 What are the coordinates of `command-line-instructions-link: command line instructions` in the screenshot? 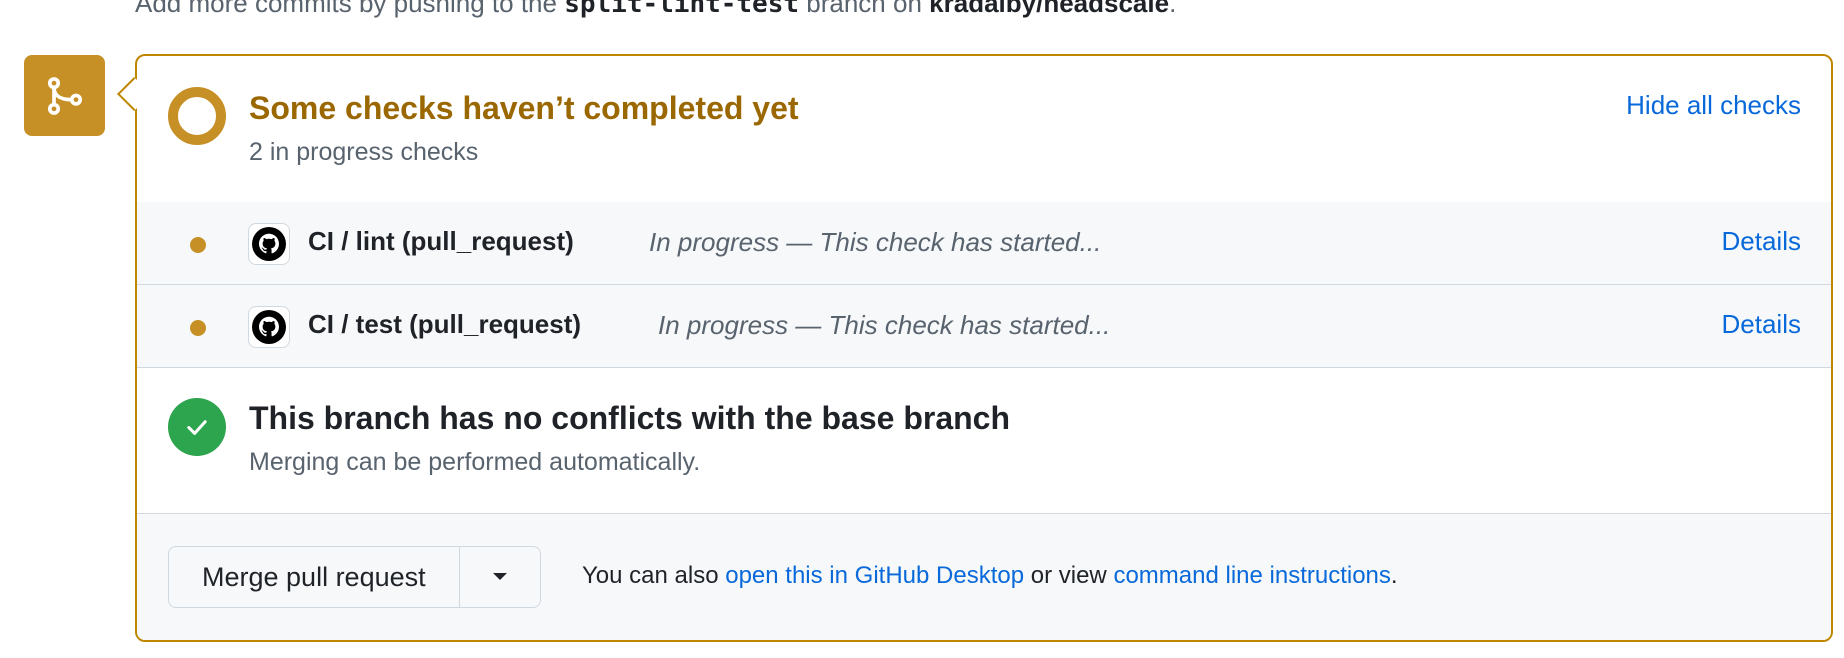 It's located at (1251, 575).